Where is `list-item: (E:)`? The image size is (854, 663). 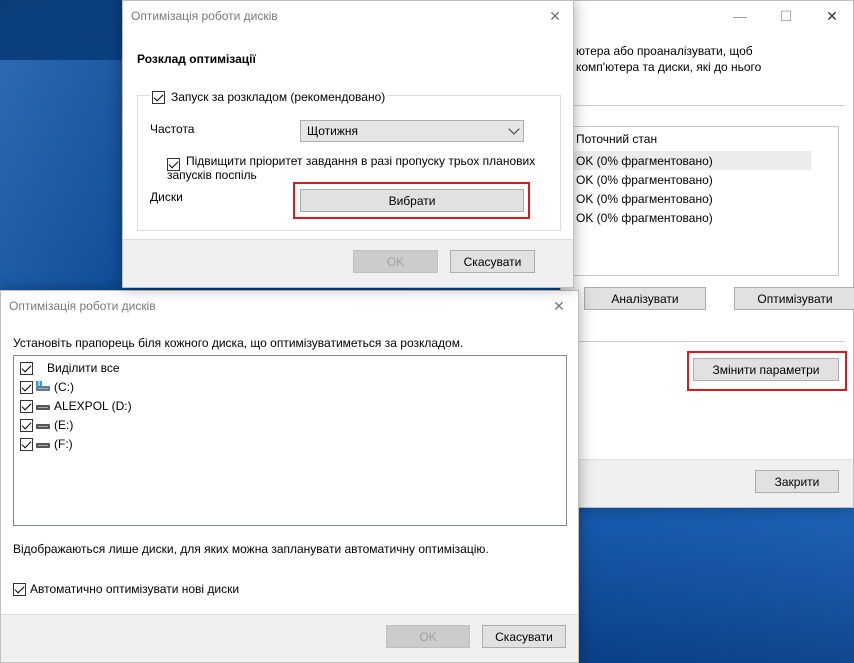
list-item: (E:) is located at coordinates (46, 425).